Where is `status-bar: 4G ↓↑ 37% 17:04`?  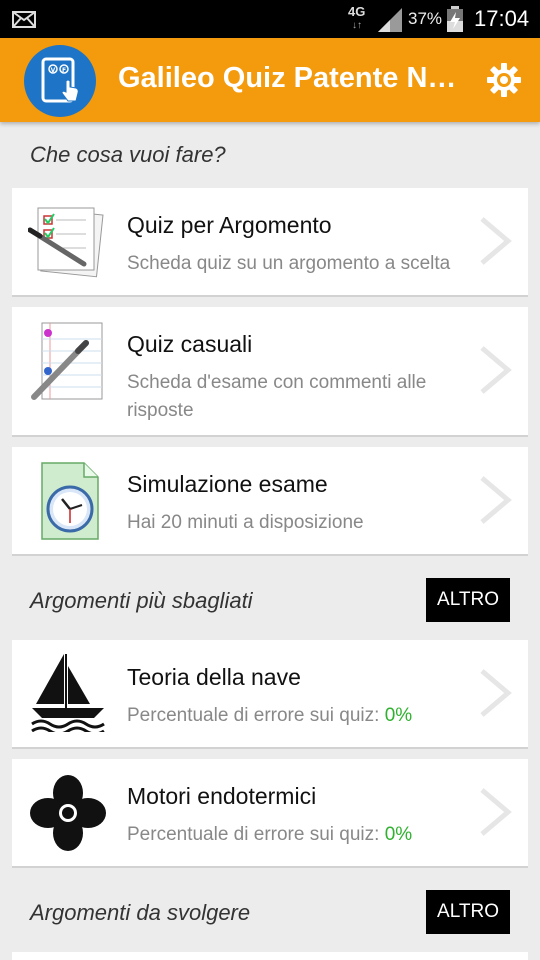
status-bar: 4G ↓↑ 37% 17:04 is located at coordinates (270, 19).